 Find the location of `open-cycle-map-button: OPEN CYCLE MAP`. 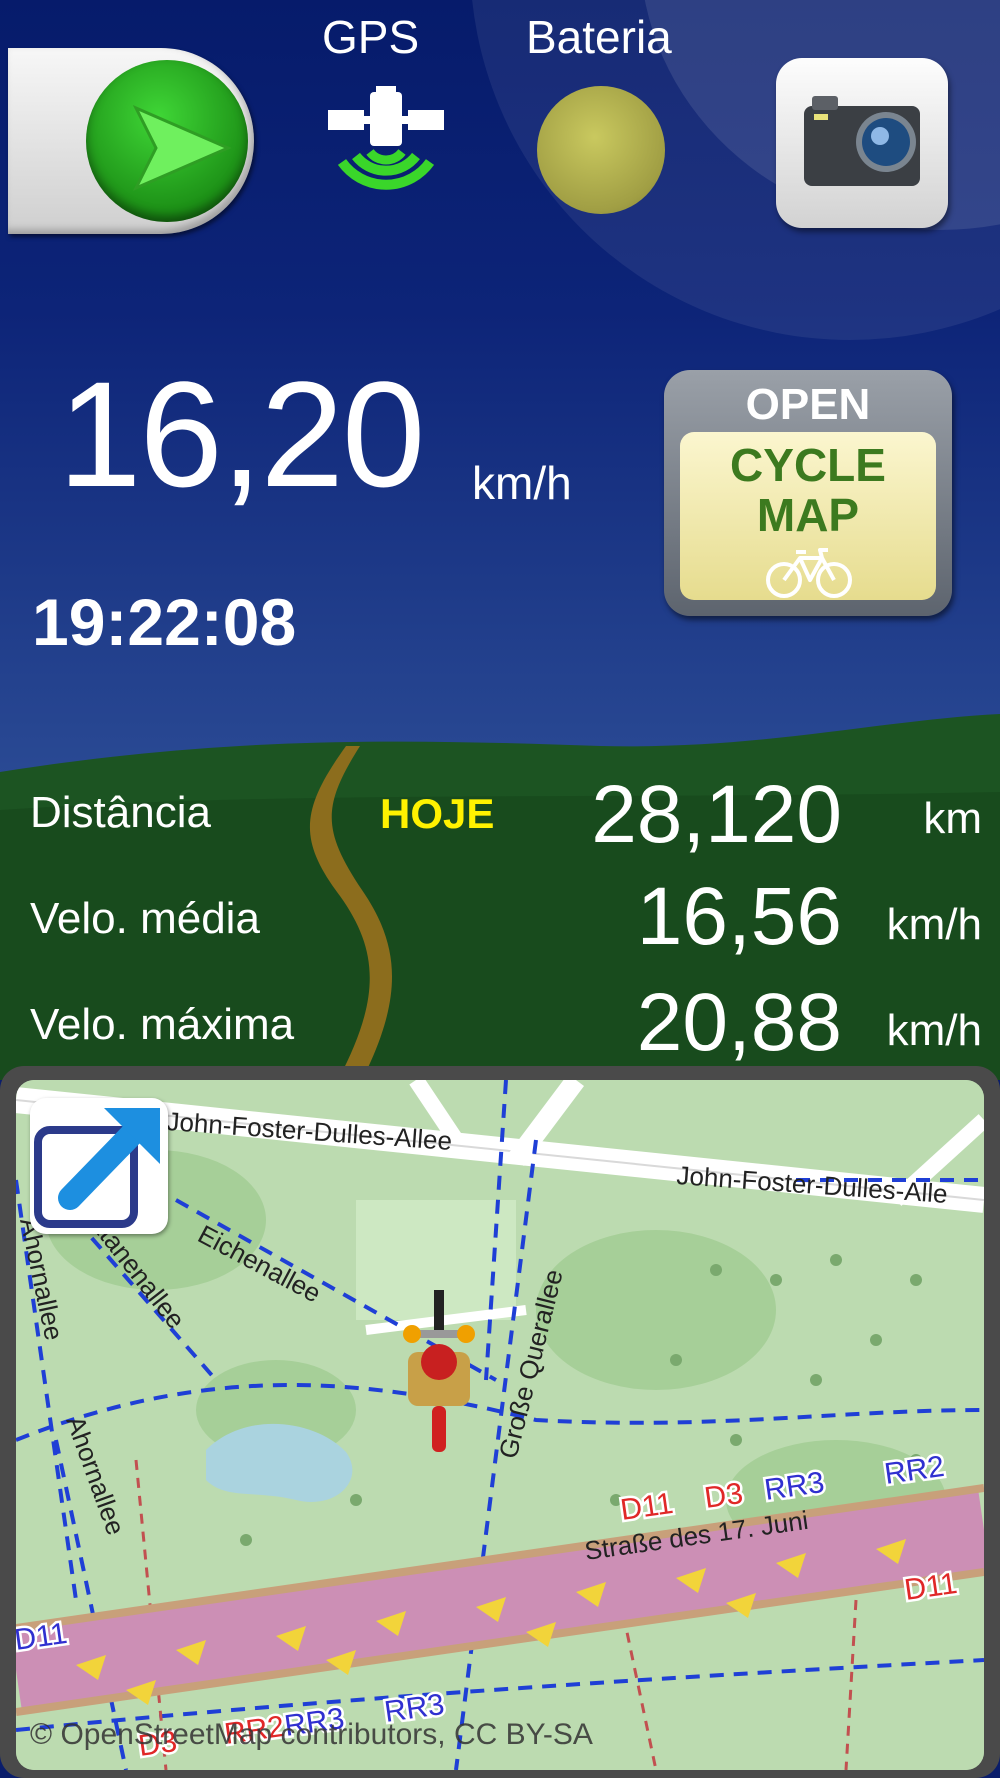

open-cycle-map-button: OPEN CYCLE MAP is located at coordinates (808, 493).